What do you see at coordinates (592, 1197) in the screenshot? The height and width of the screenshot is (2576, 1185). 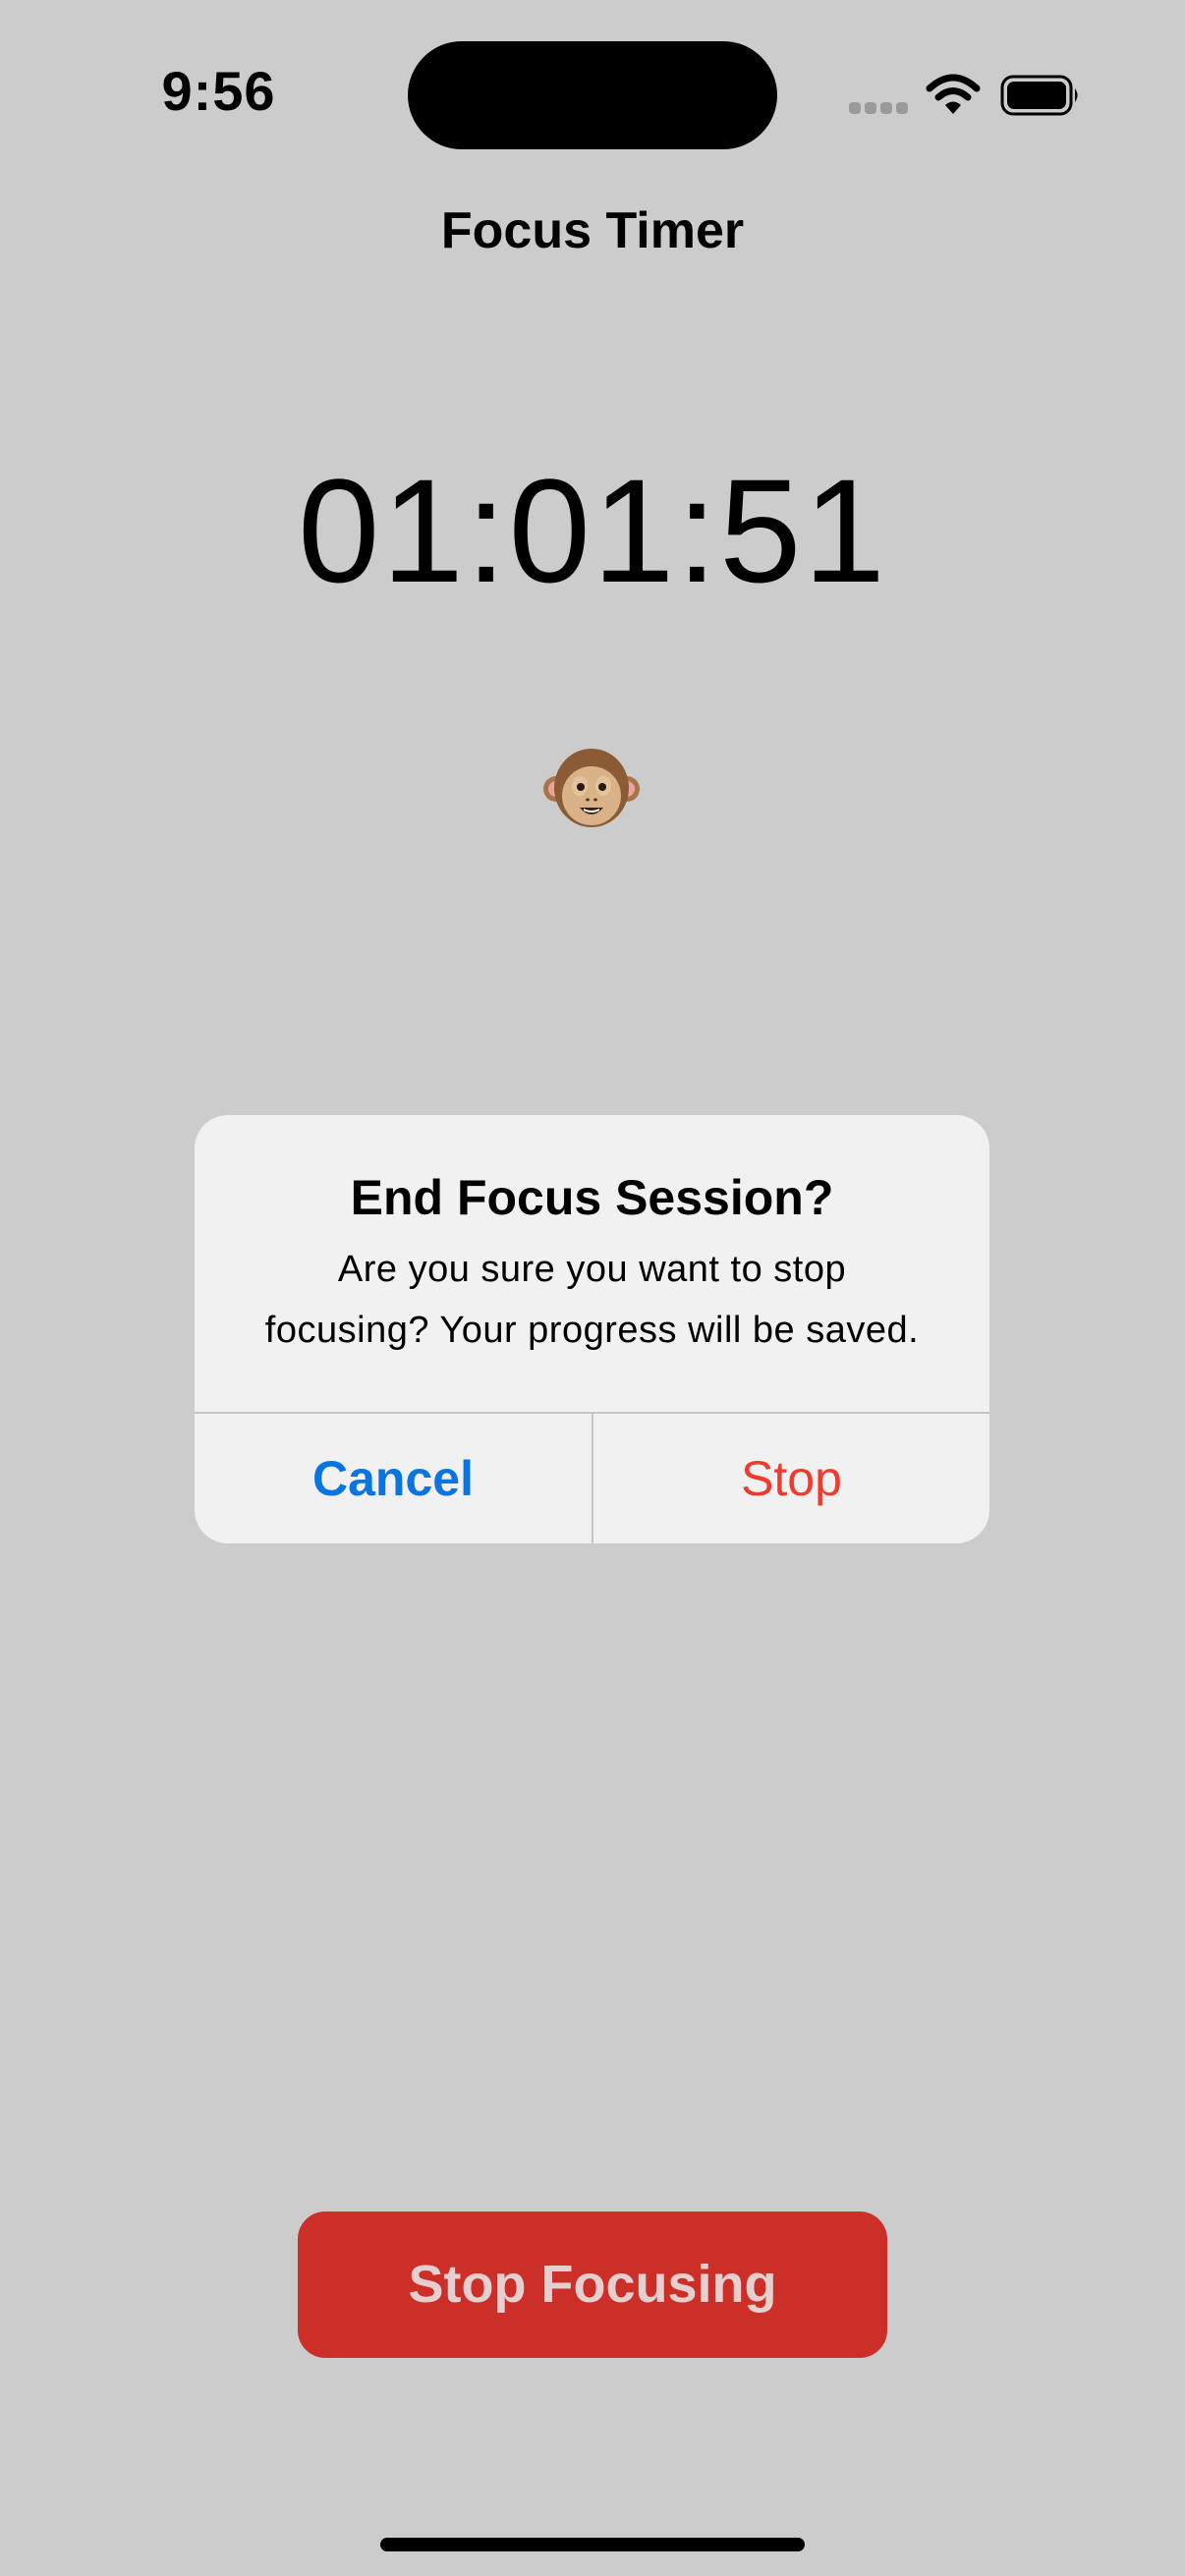 I see `alert-title: End Focus Session?` at bounding box center [592, 1197].